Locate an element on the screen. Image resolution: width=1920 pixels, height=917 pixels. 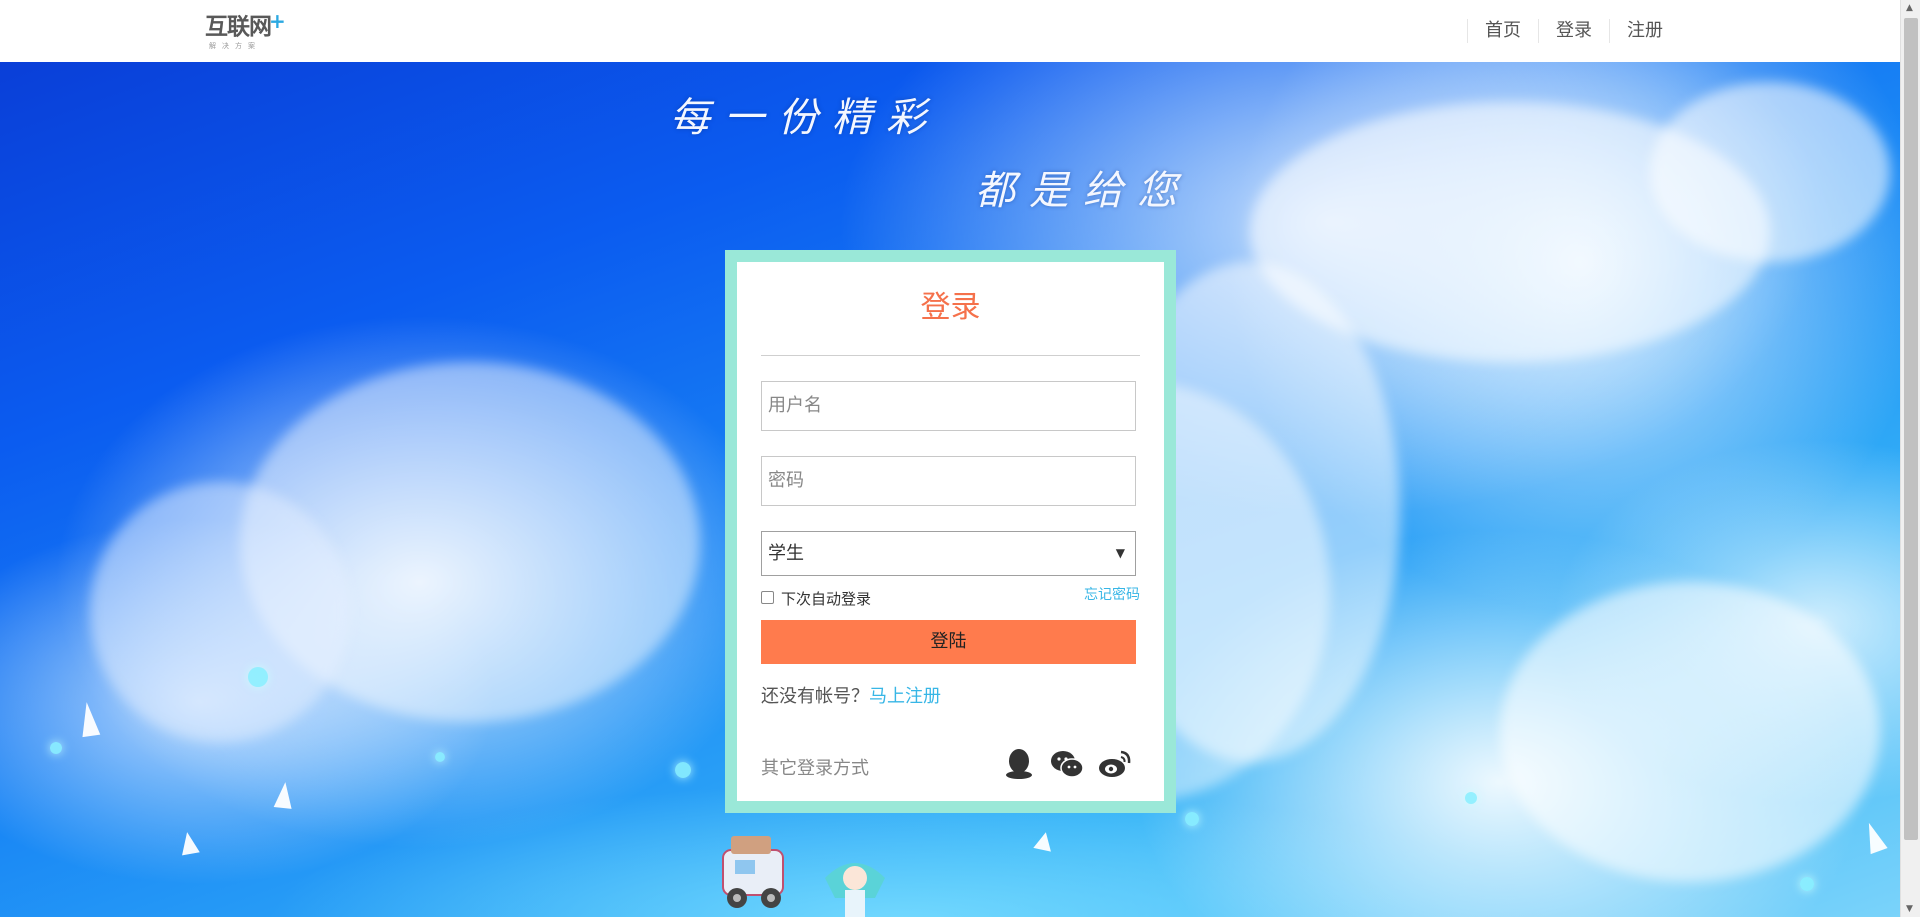
logo-subtitle: 解决方案 is located at coordinates (235, 46).